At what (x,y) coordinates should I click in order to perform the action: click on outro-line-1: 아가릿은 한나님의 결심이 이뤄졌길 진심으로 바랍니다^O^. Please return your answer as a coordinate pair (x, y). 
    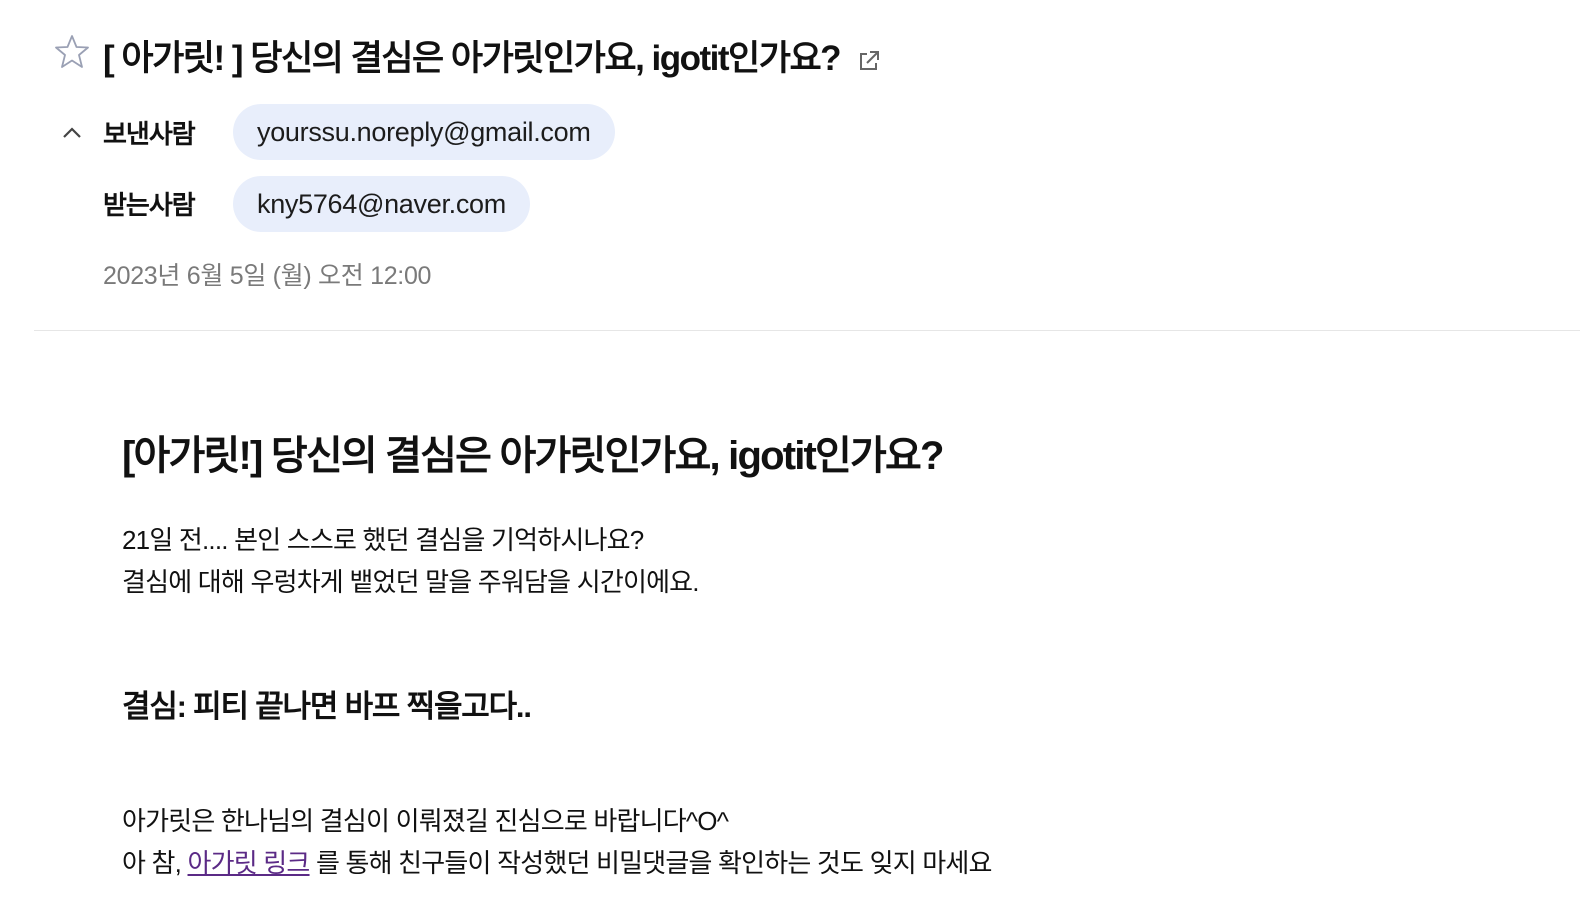
    Looking at the image, I should click on (425, 821).